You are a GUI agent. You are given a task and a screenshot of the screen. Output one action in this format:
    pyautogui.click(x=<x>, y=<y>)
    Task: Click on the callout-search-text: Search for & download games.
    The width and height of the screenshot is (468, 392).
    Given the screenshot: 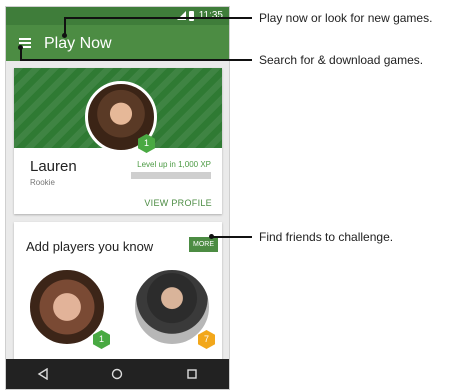 What is the action you would take?
    pyautogui.click(x=341, y=60)
    